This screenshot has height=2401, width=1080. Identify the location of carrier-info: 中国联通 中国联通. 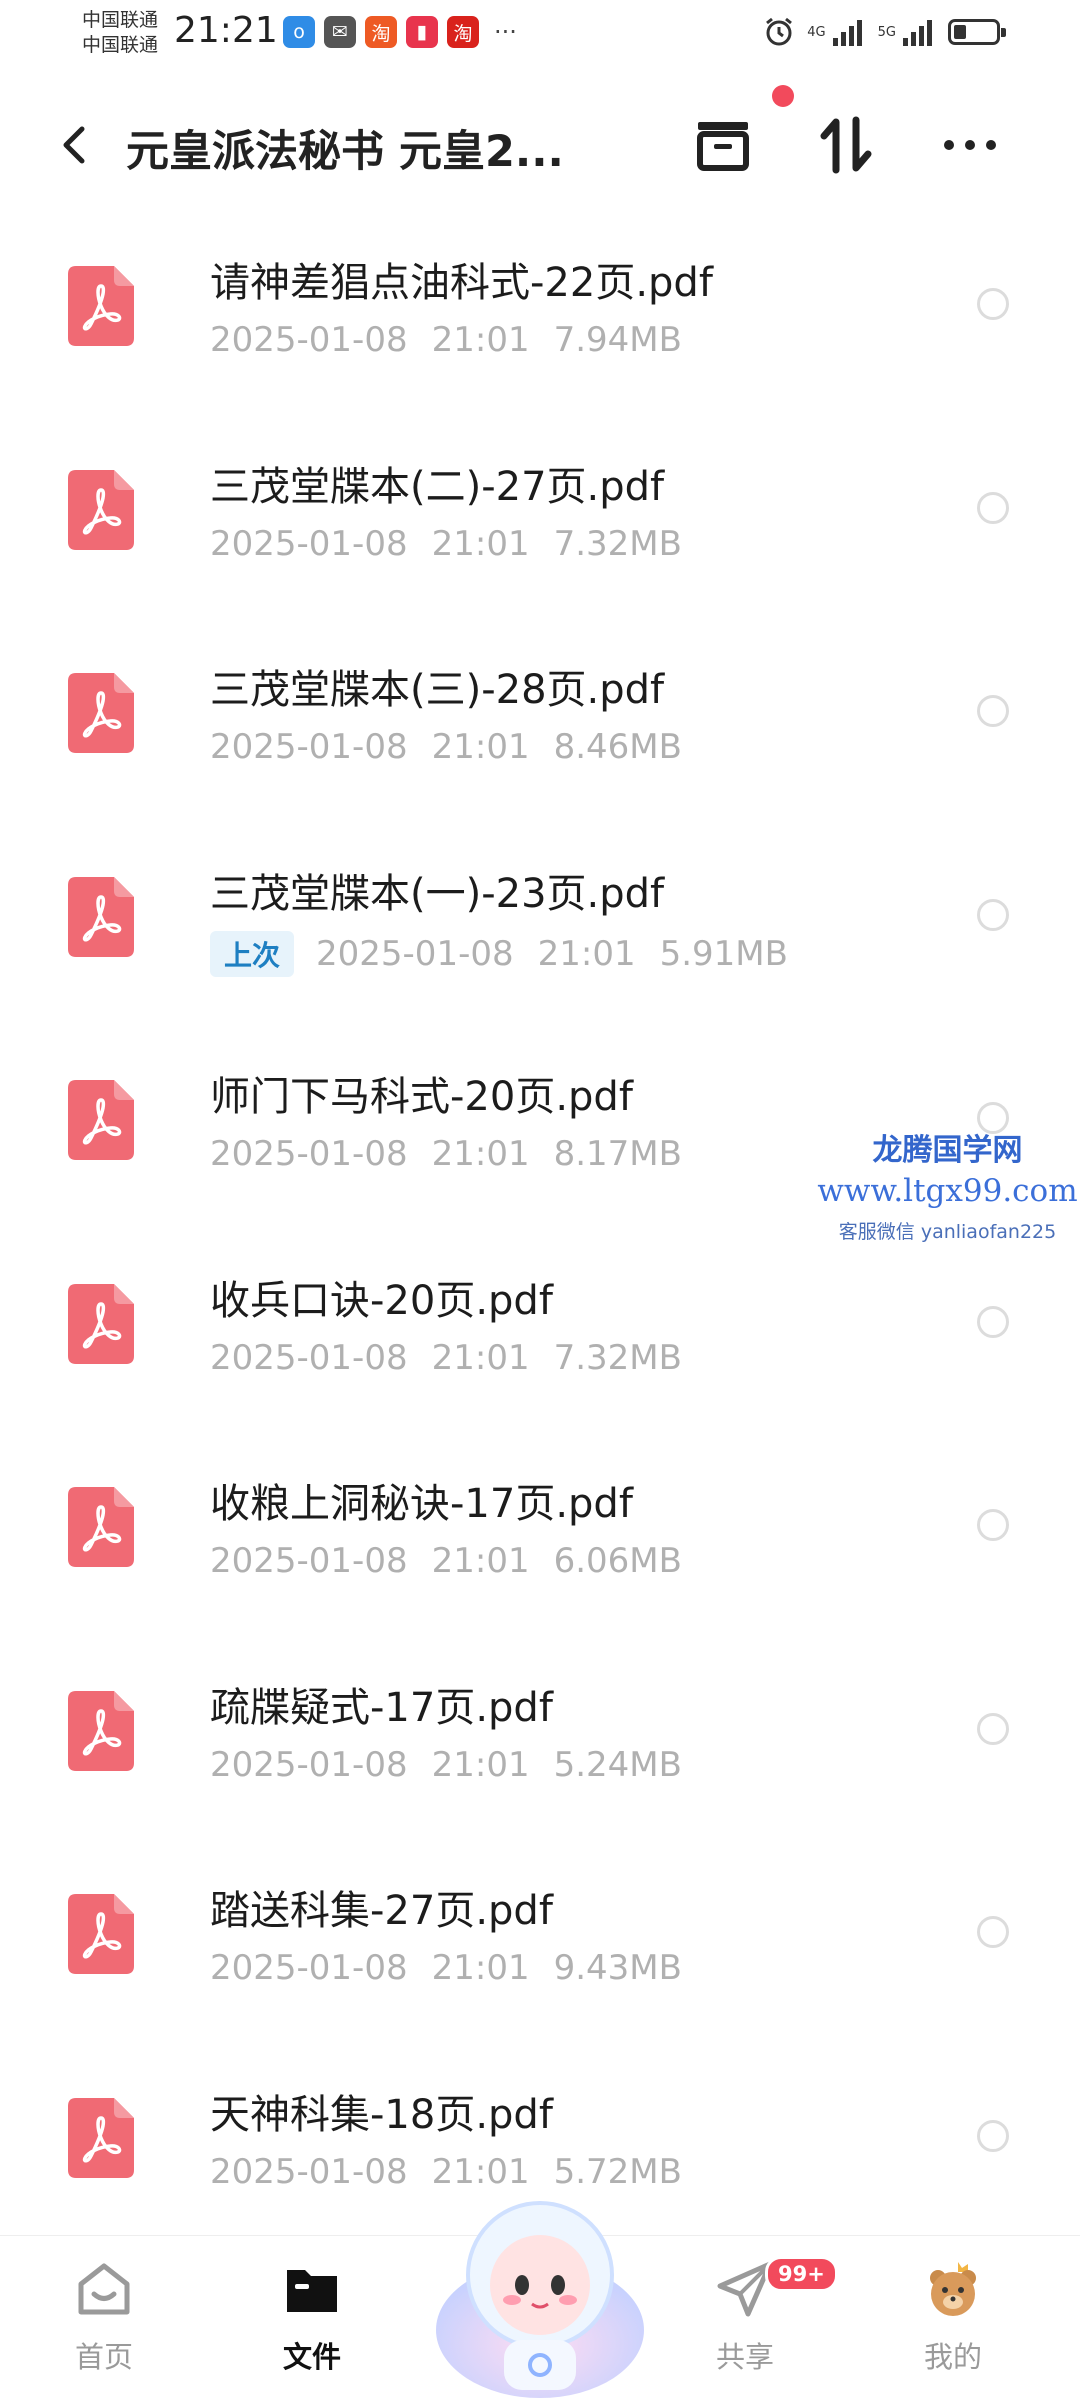
(120, 33).